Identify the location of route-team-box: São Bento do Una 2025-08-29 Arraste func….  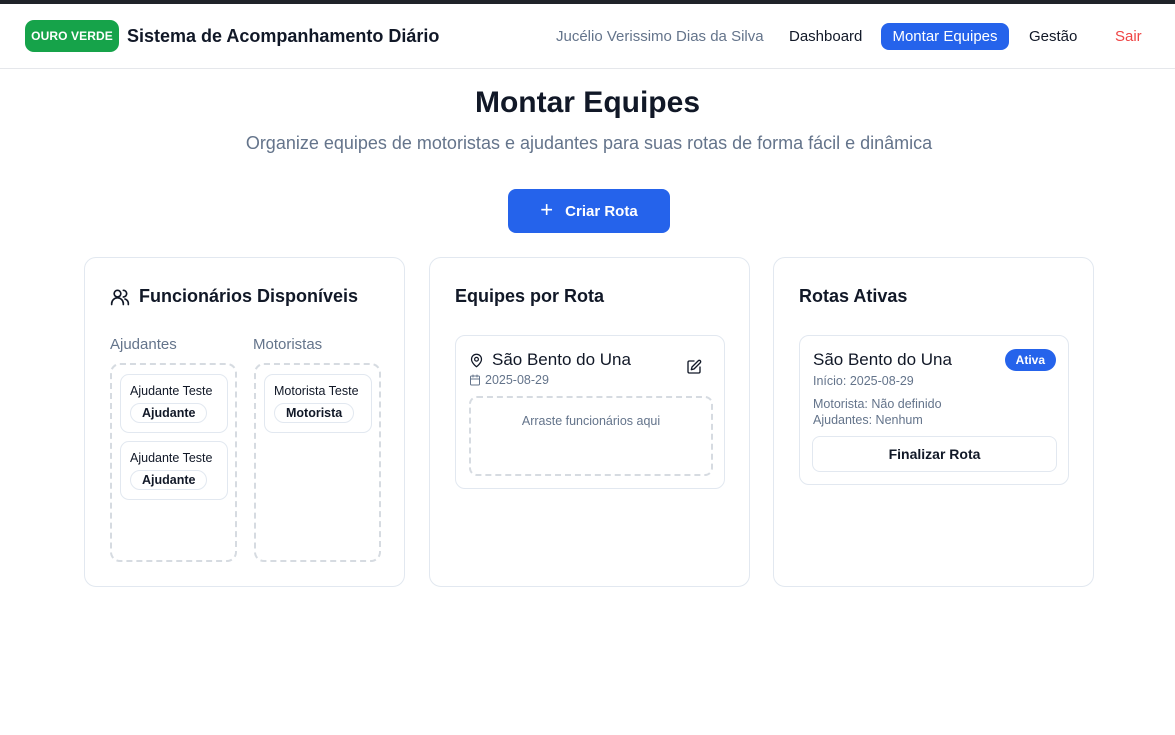
(590, 412).